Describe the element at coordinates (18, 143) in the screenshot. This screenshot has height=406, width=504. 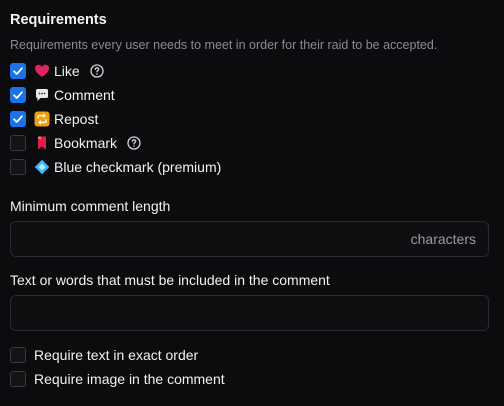
I see `bookmark-checkbox` at that location.